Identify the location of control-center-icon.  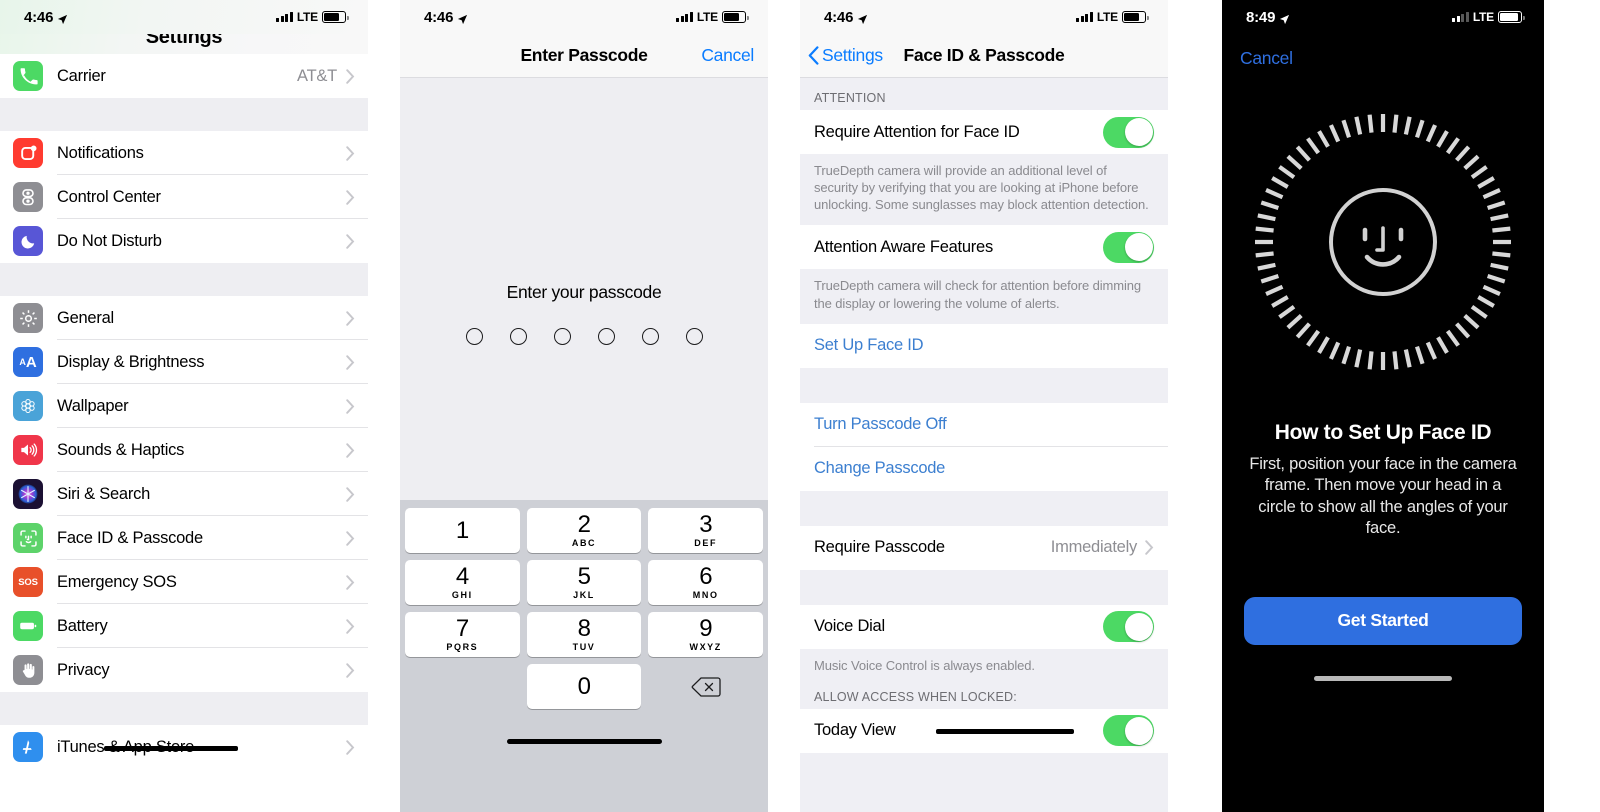
(28, 197).